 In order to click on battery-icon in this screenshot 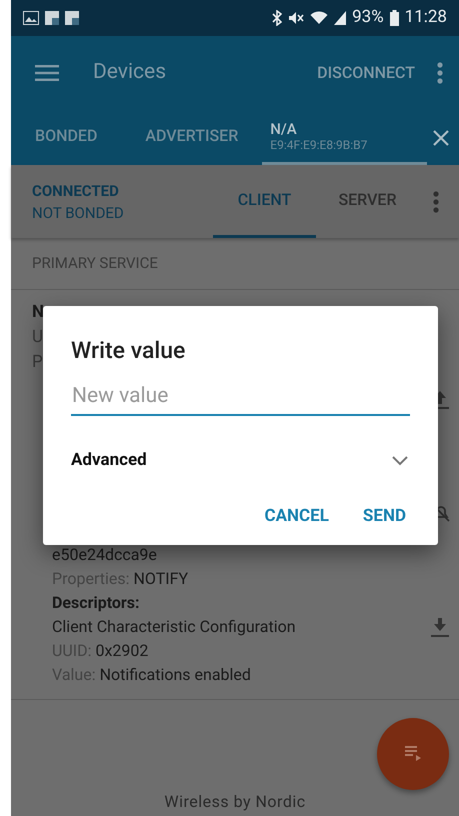, I will do `click(394, 18)`.